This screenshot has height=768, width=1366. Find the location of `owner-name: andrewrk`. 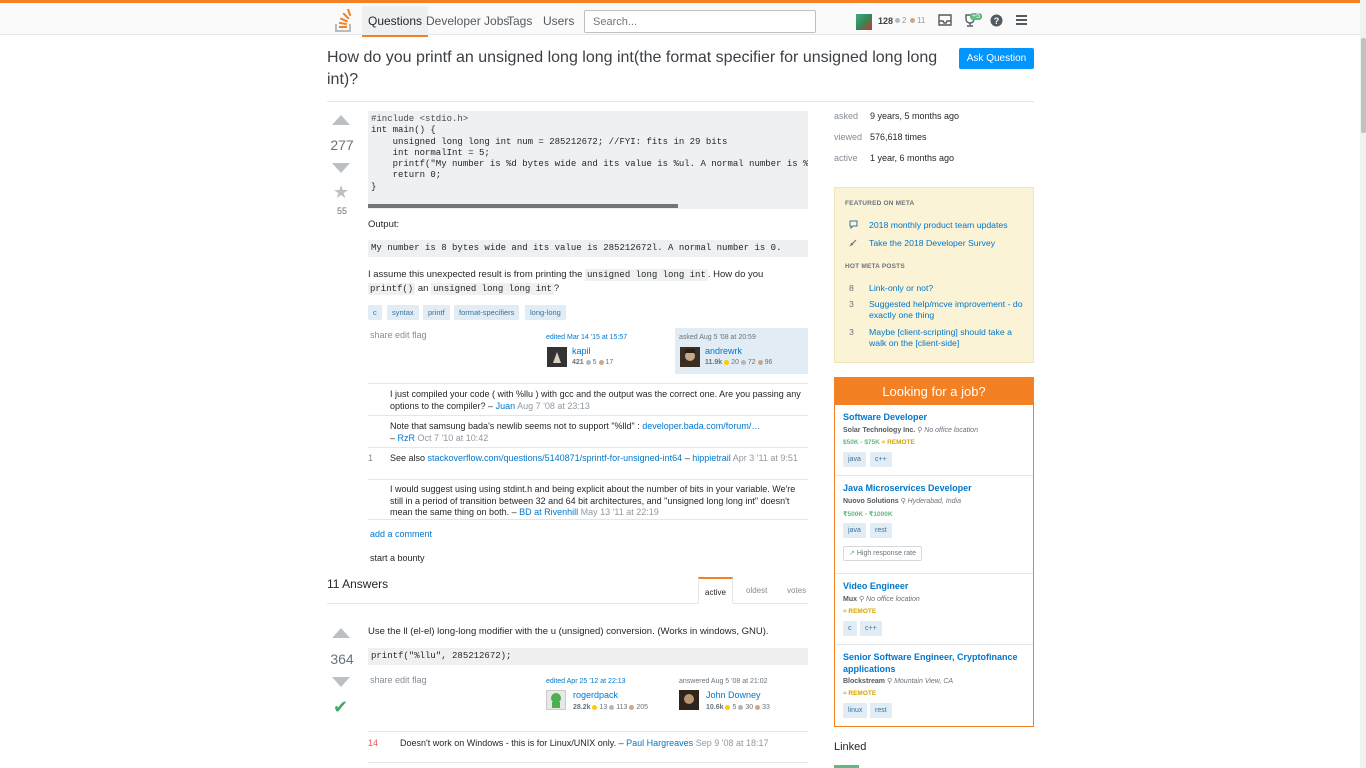

owner-name: andrewrk is located at coordinates (723, 351).